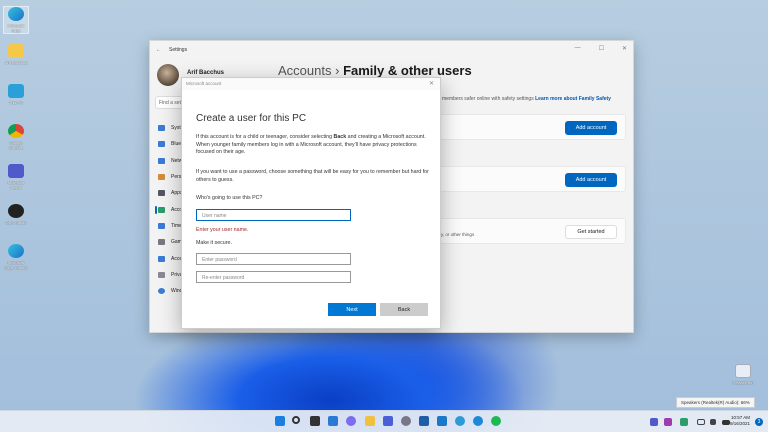 This screenshot has height=432, width=768. What do you see at coordinates (578, 48) in the screenshot?
I see `minimize-button: —` at bounding box center [578, 48].